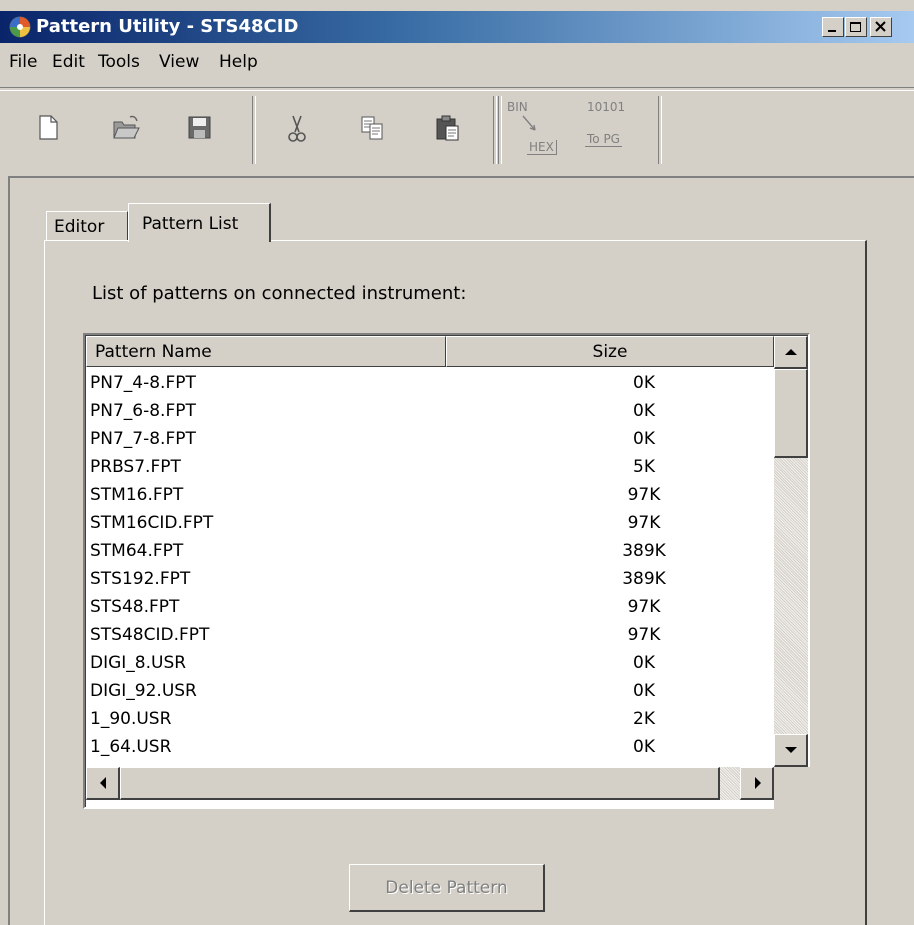 The height and width of the screenshot is (925, 914). I want to click on list-item: STS48CID.FPT 97K, so click(430, 635).